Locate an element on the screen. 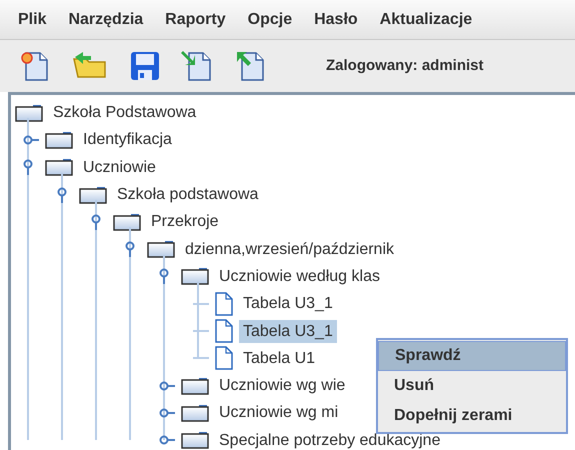 The height and width of the screenshot is (450, 575). tree-item: Uczniowie wg mi is located at coordinates (278, 412).